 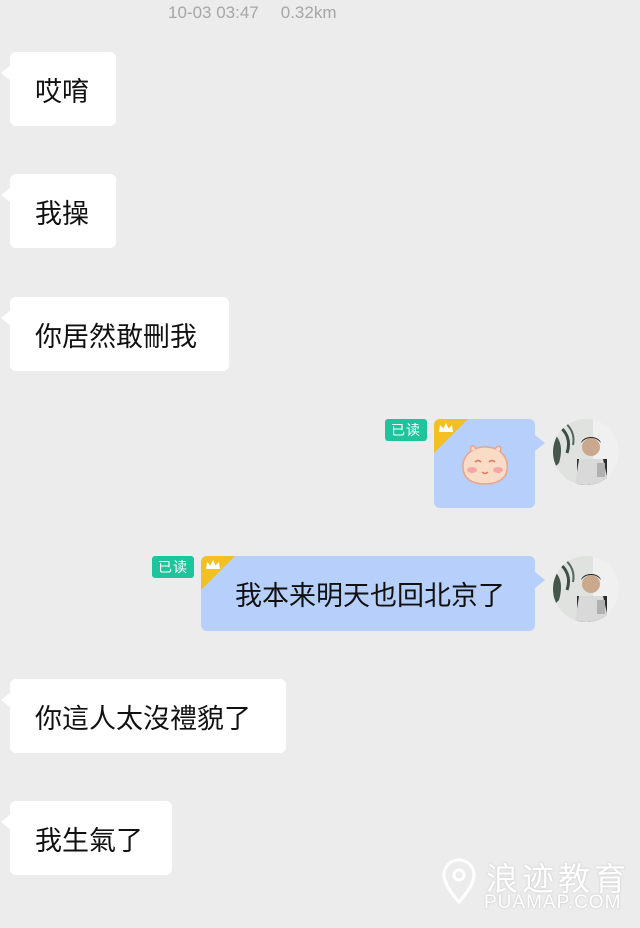 I want to click on incoming-message-bubble: 我生氣了, so click(x=86, y=838).